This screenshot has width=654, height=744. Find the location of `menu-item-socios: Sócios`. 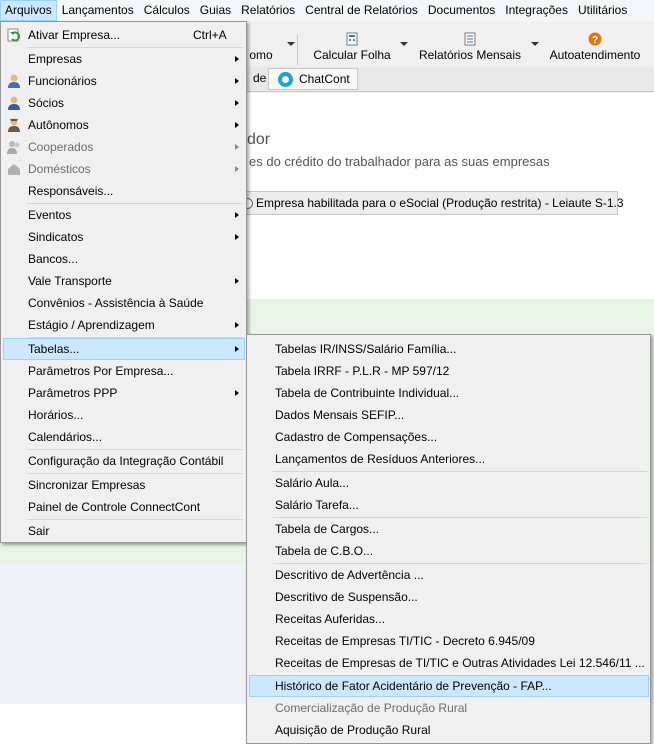

menu-item-socios: Sócios is located at coordinates (124, 103).